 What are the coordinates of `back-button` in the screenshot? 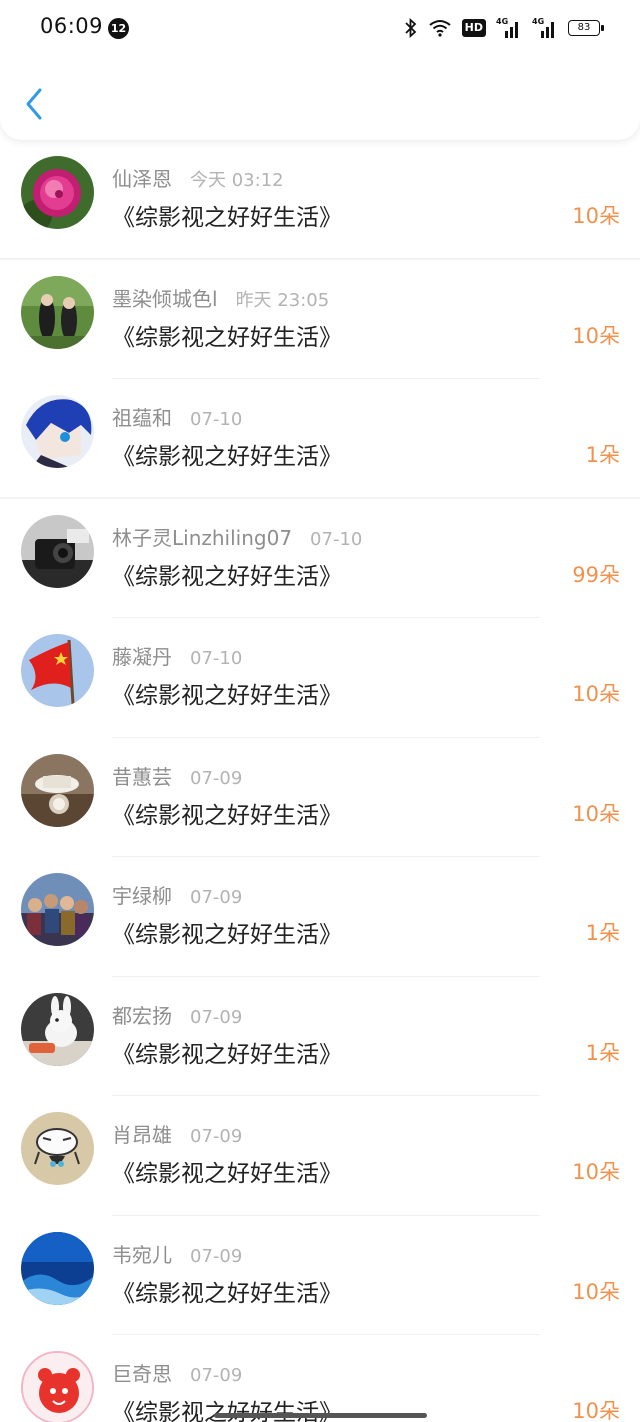 It's located at (36, 104).